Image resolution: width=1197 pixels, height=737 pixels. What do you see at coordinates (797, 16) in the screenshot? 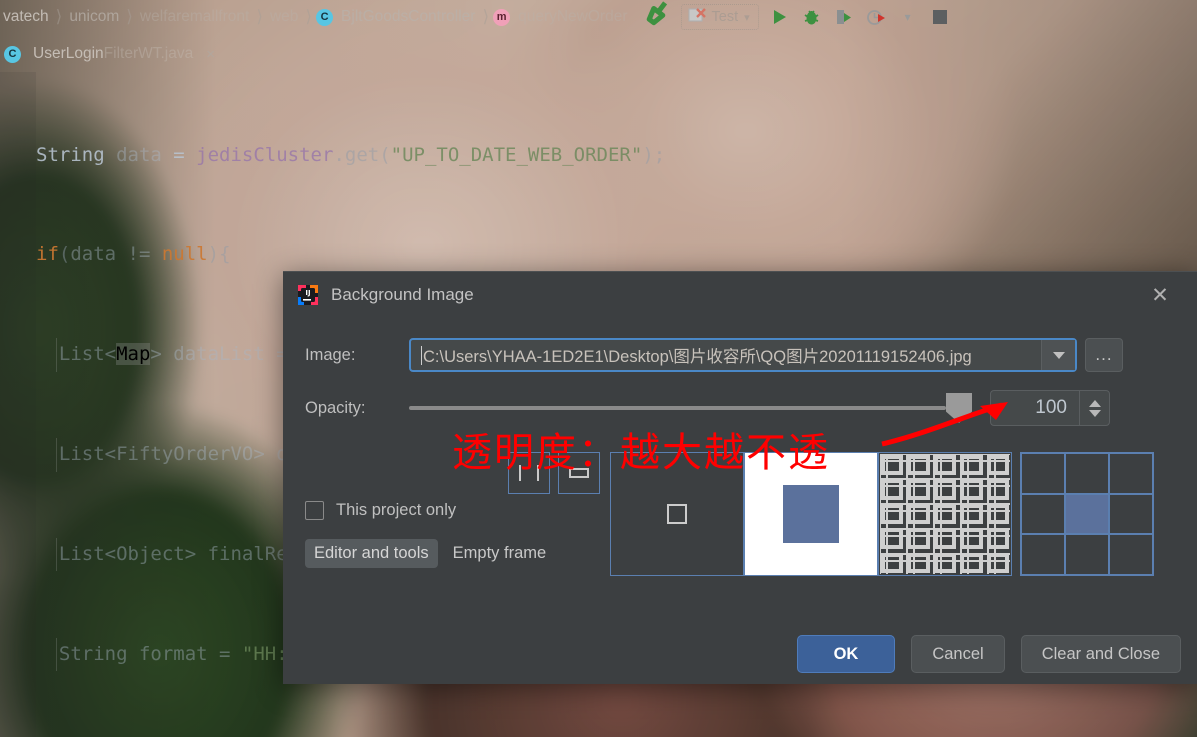
I see `run-toolbar: Test ▾ ▾` at bounding box center [797, 16].